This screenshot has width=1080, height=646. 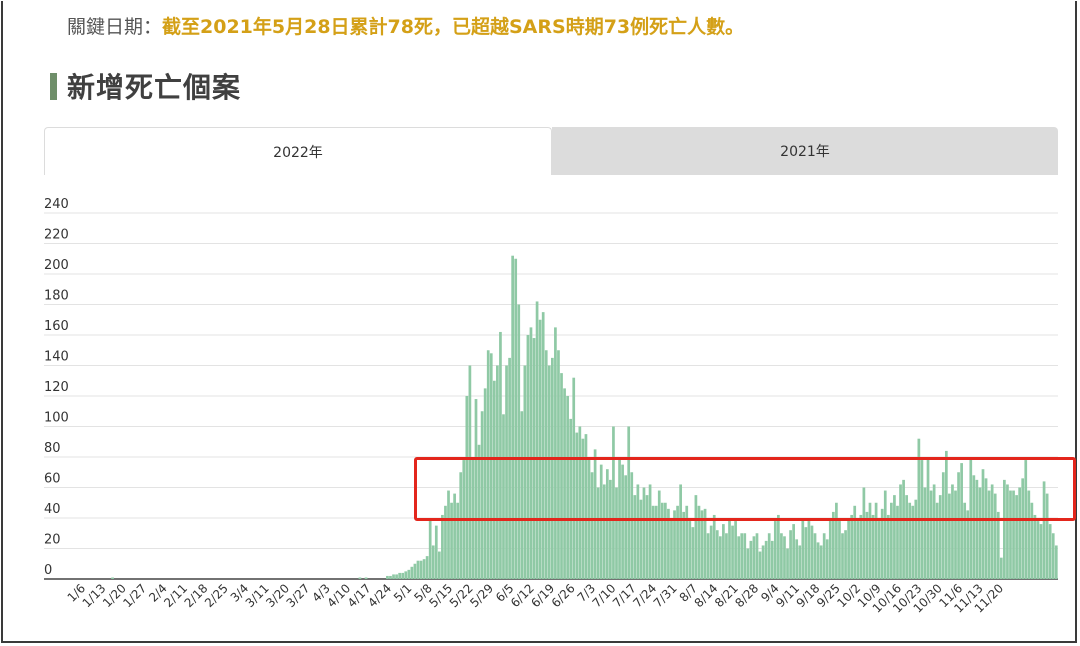 What do you see at coordinates (298, 151) in the screenshot?
I see `tab-2022: 2022年` at bounding box center [298, 151].